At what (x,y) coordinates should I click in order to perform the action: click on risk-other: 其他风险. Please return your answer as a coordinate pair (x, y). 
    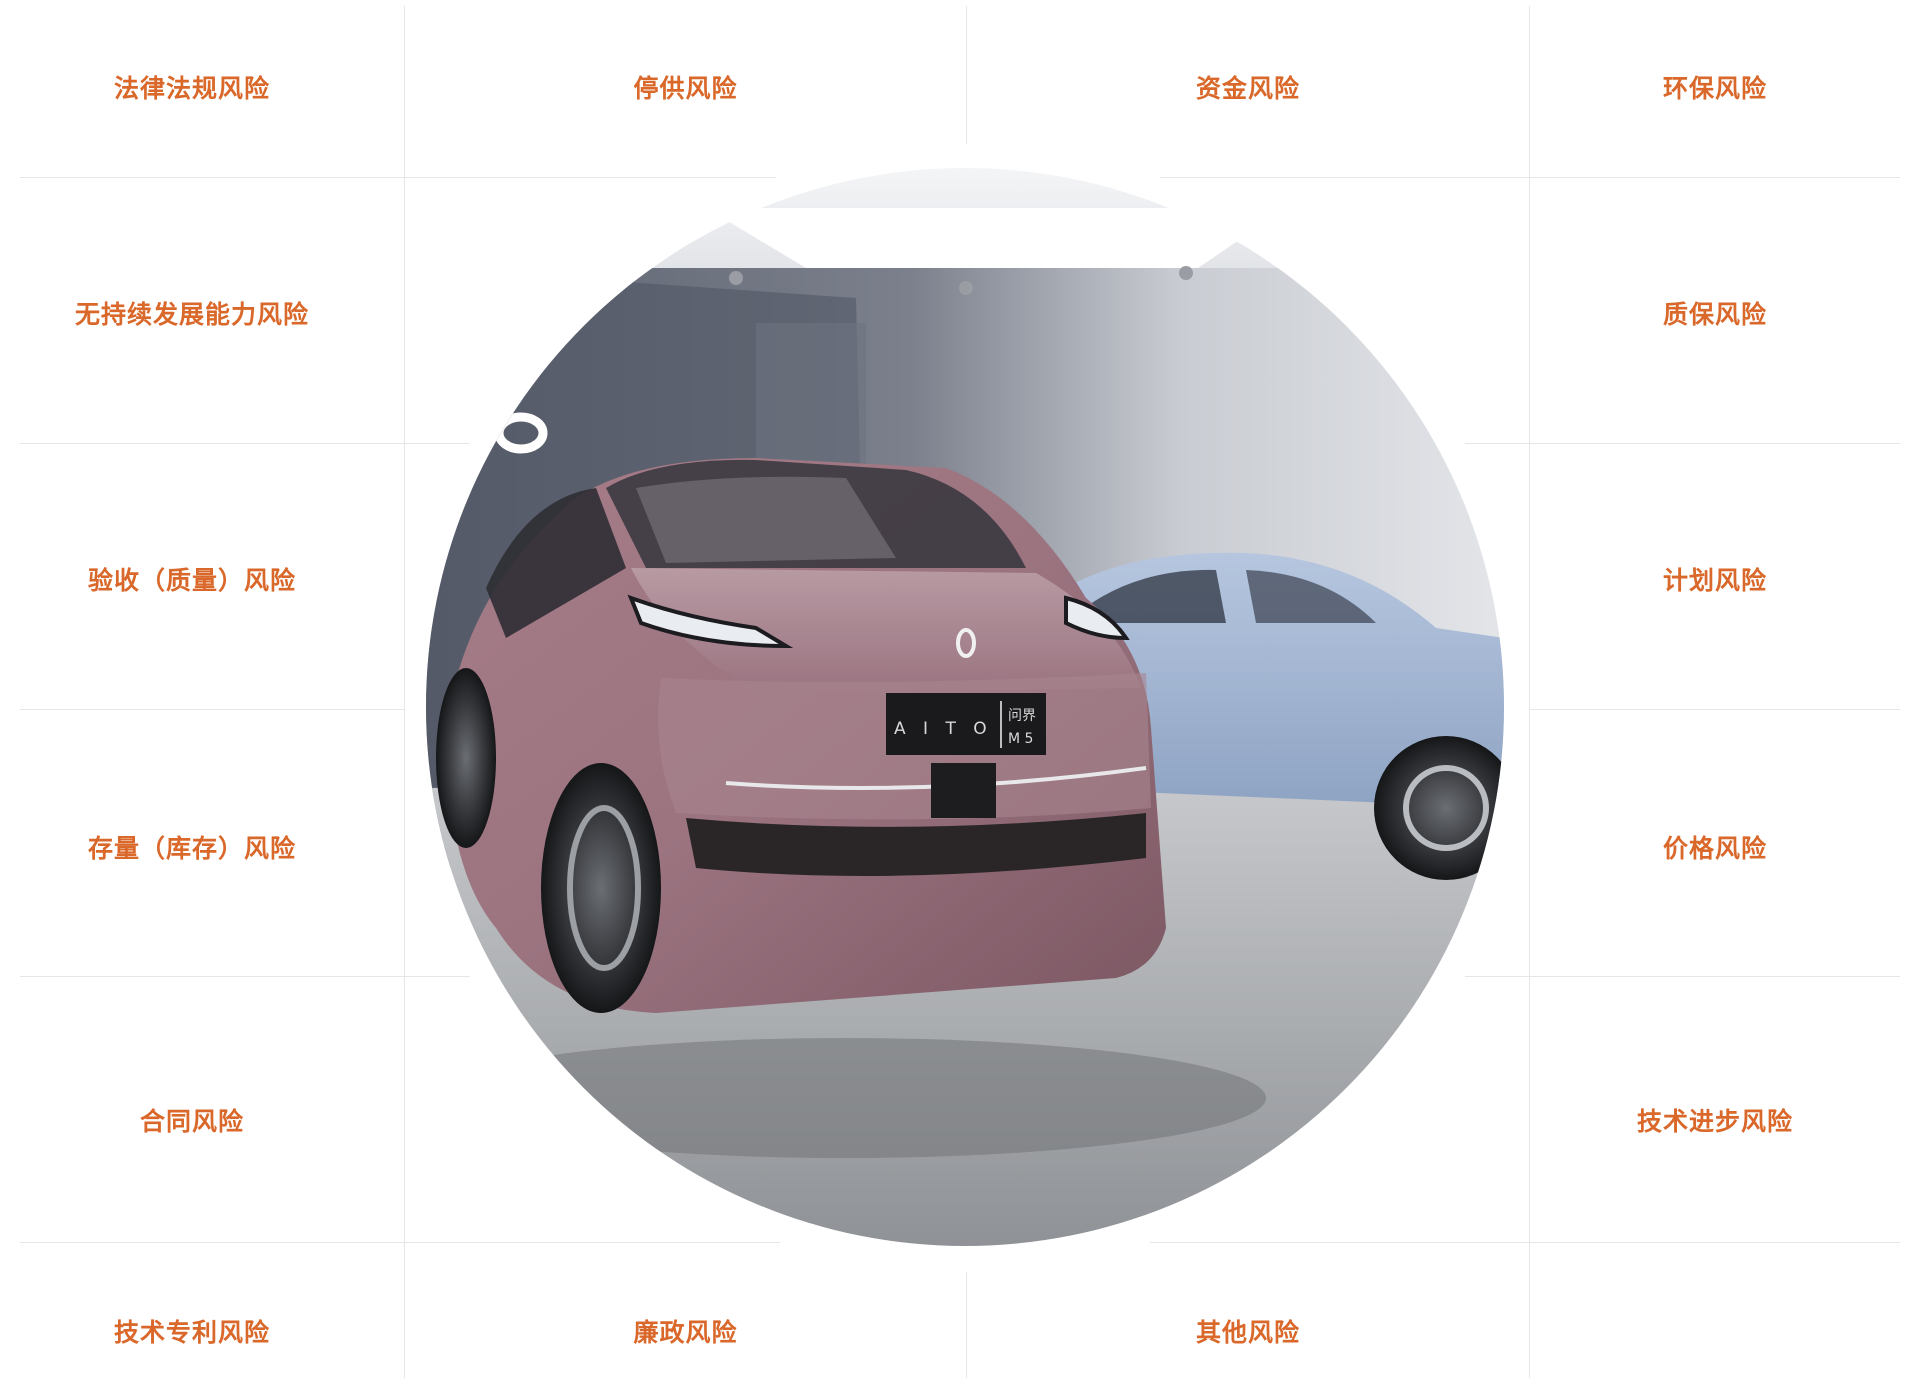
    Looking at the image, I should click on (1248, 1331).